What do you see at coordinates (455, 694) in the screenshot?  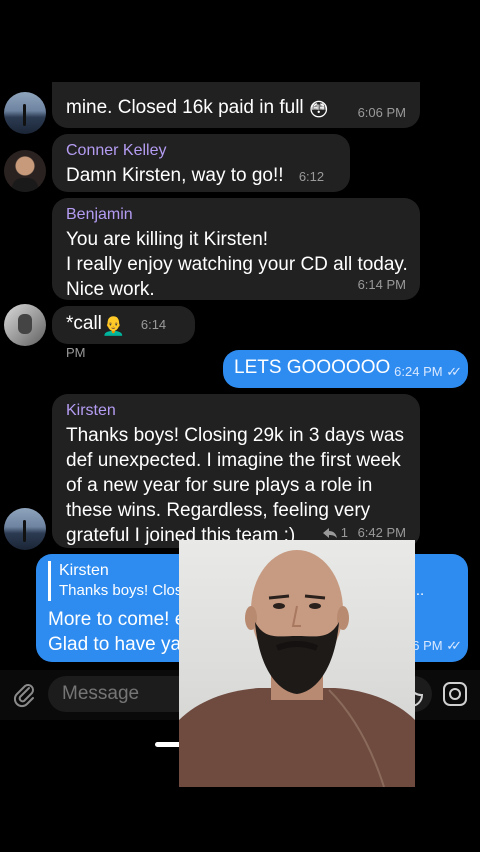 I see `camera-icon` at bounding box center [455, 694].